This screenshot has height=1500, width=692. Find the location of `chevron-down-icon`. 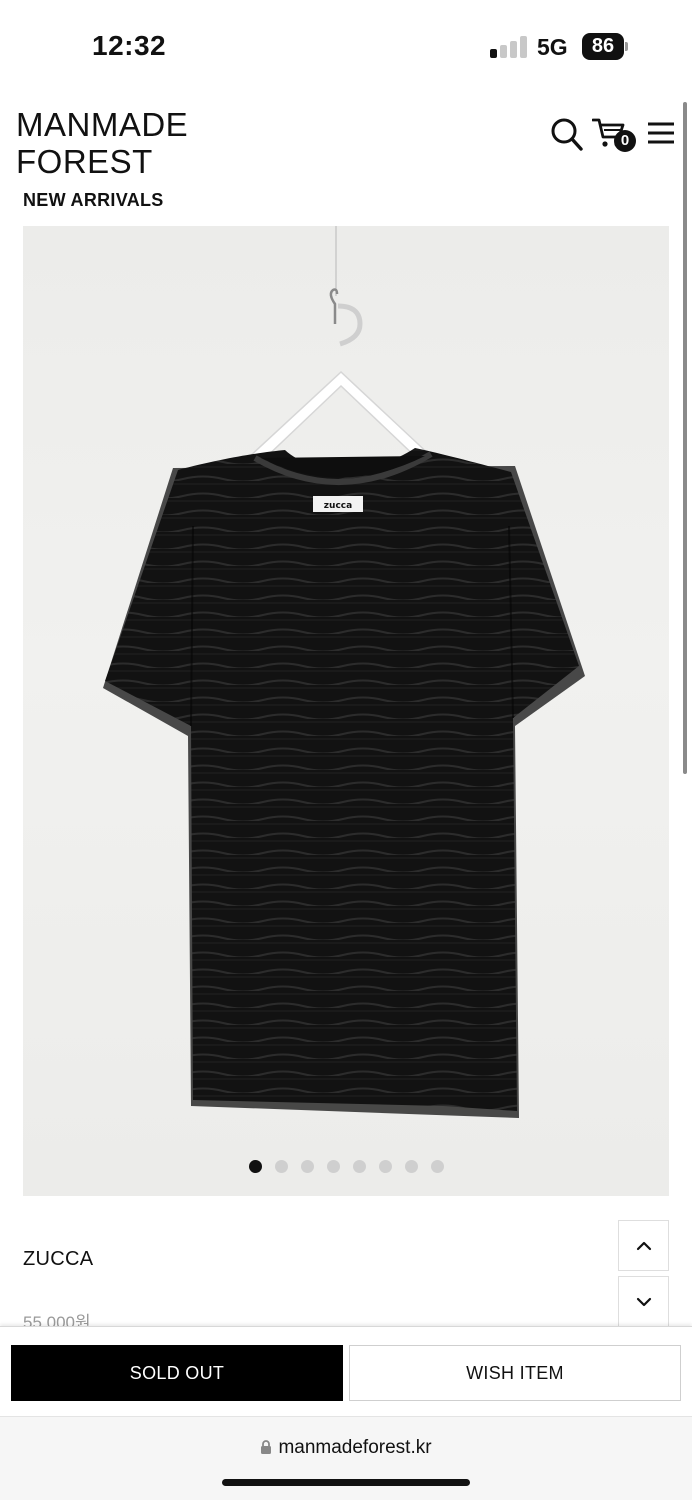

chevron-down-icon is located at coordinates (643, 1301).